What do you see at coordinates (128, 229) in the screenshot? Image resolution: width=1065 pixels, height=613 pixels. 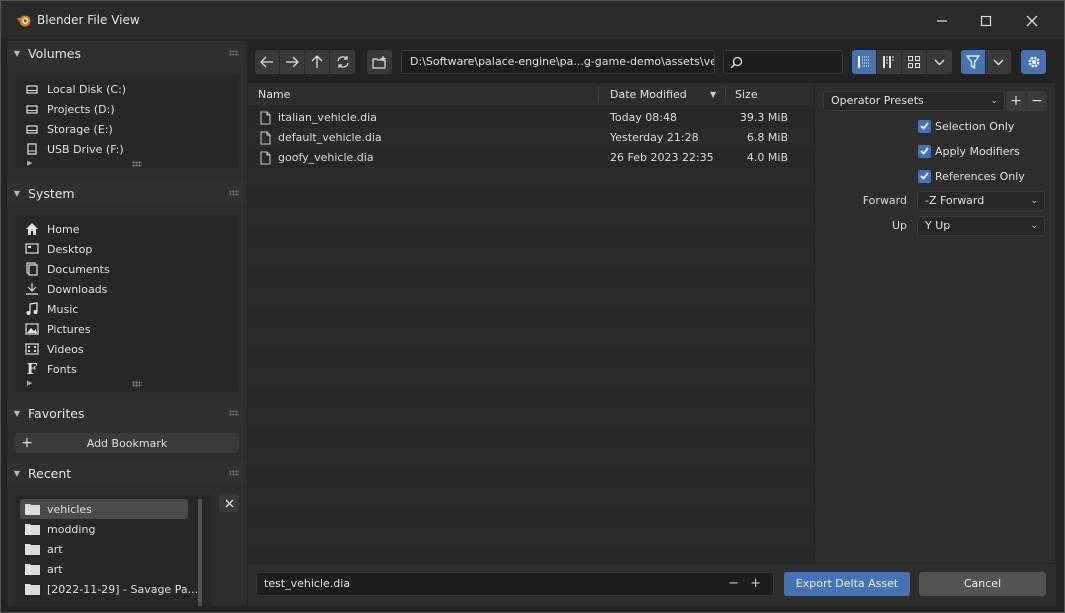 I see `sidebar-item-home: Home` at bounding box center [128, 229].